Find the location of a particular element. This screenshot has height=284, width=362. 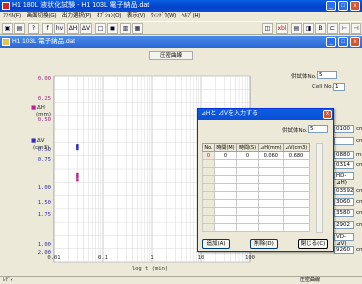

menu-help: ﾍﾙﾌﾟ(H) is located at coordinates (191, 16).